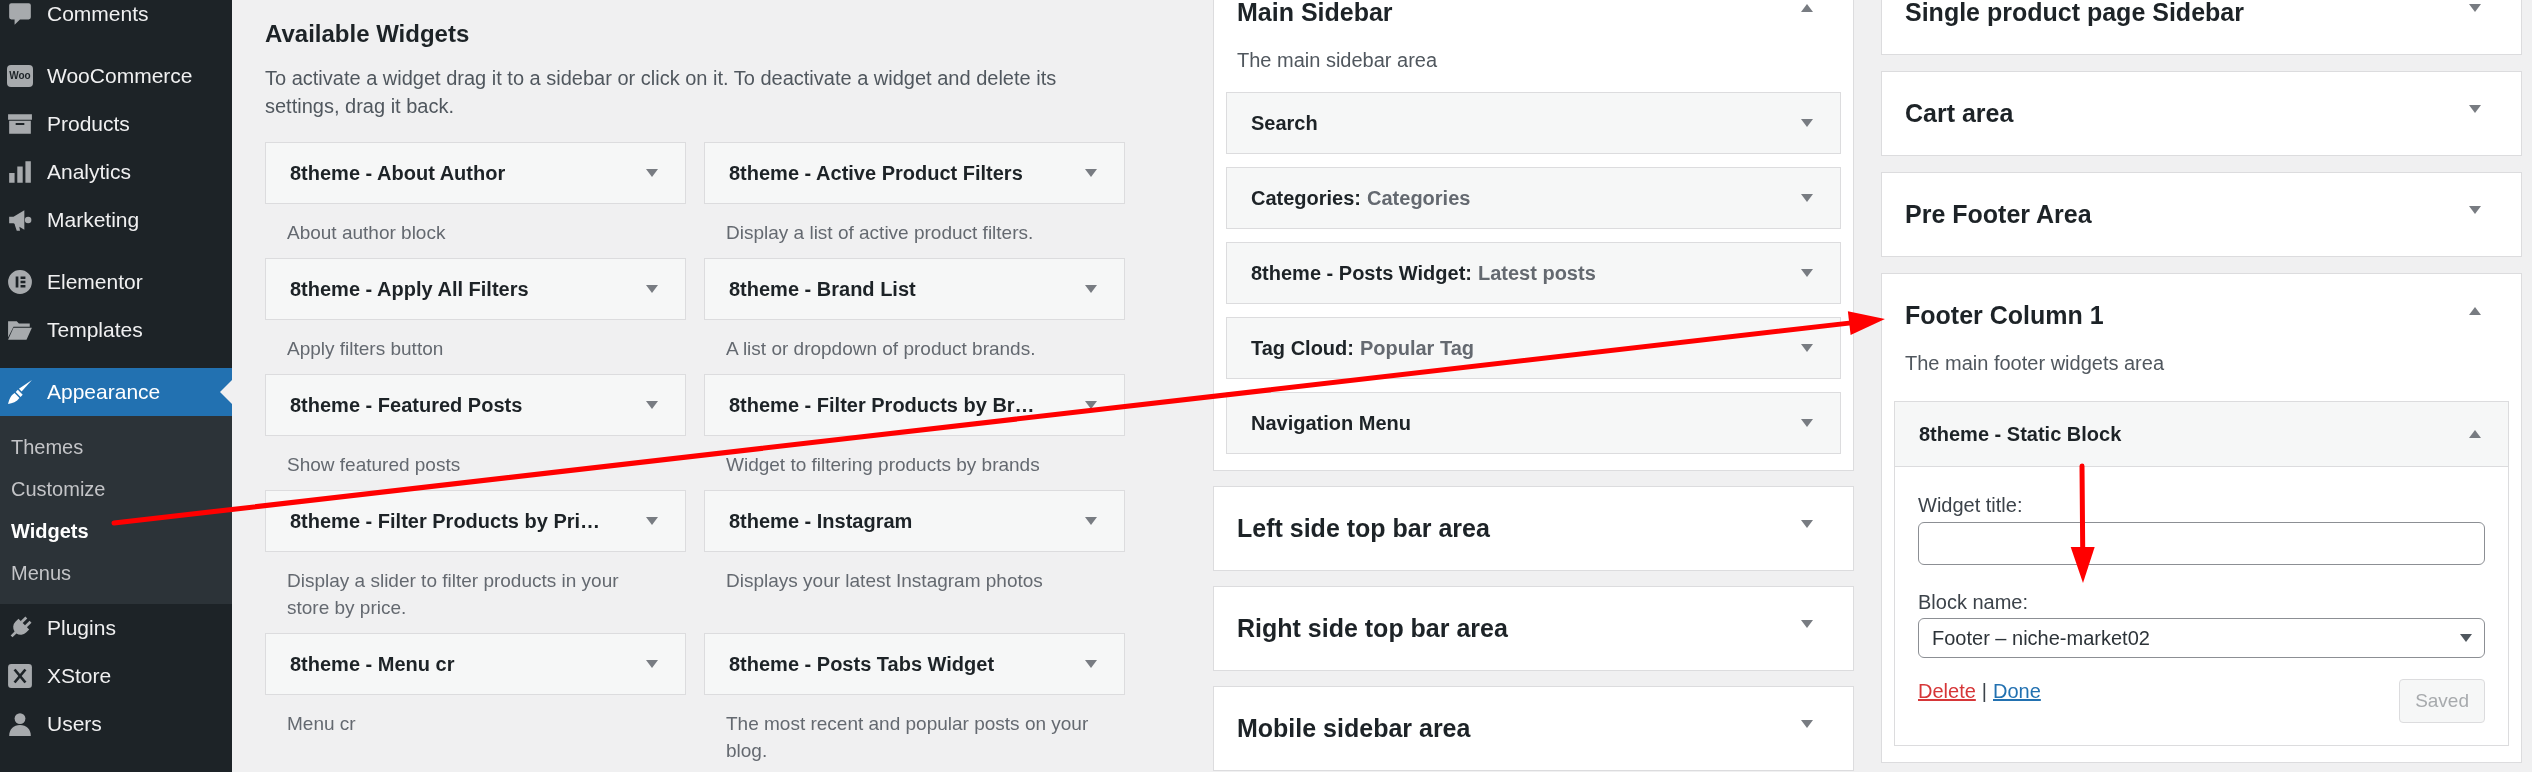 The height and width of the screenshot is (772, 2532). Describe the element at coordinates (374, 465) in the screenshot. I see `widget-description: Show featured posts` at that location.